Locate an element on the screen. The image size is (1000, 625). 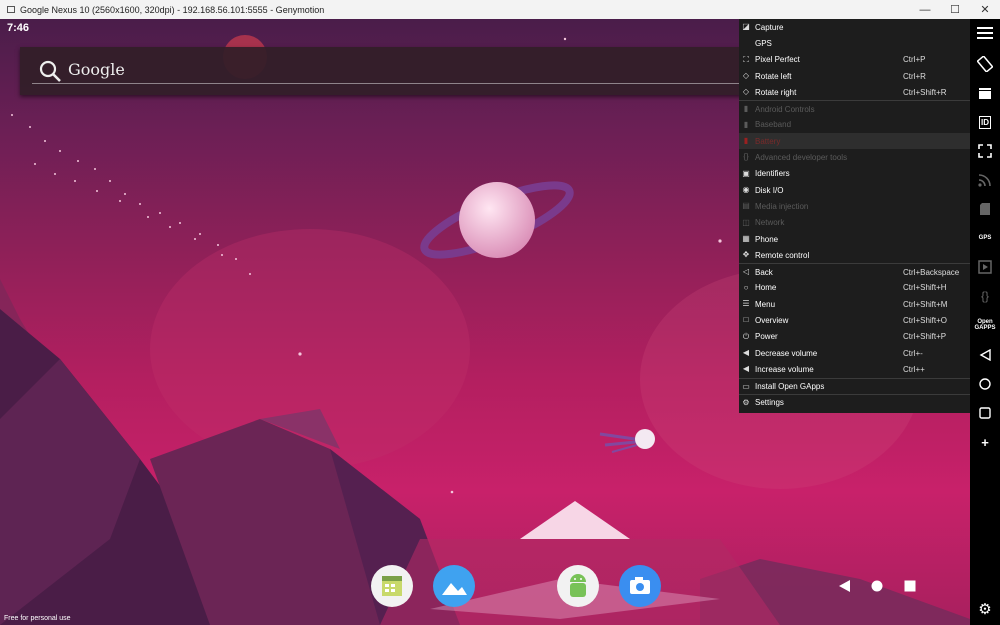
rotate-button is located at coordinates (985, 64).